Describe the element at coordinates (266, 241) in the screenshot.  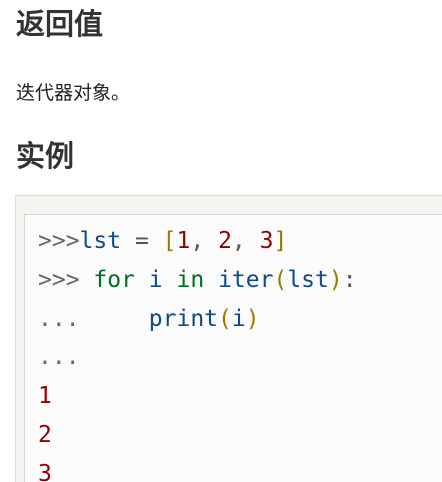
I see `code-token: 3` at that location.